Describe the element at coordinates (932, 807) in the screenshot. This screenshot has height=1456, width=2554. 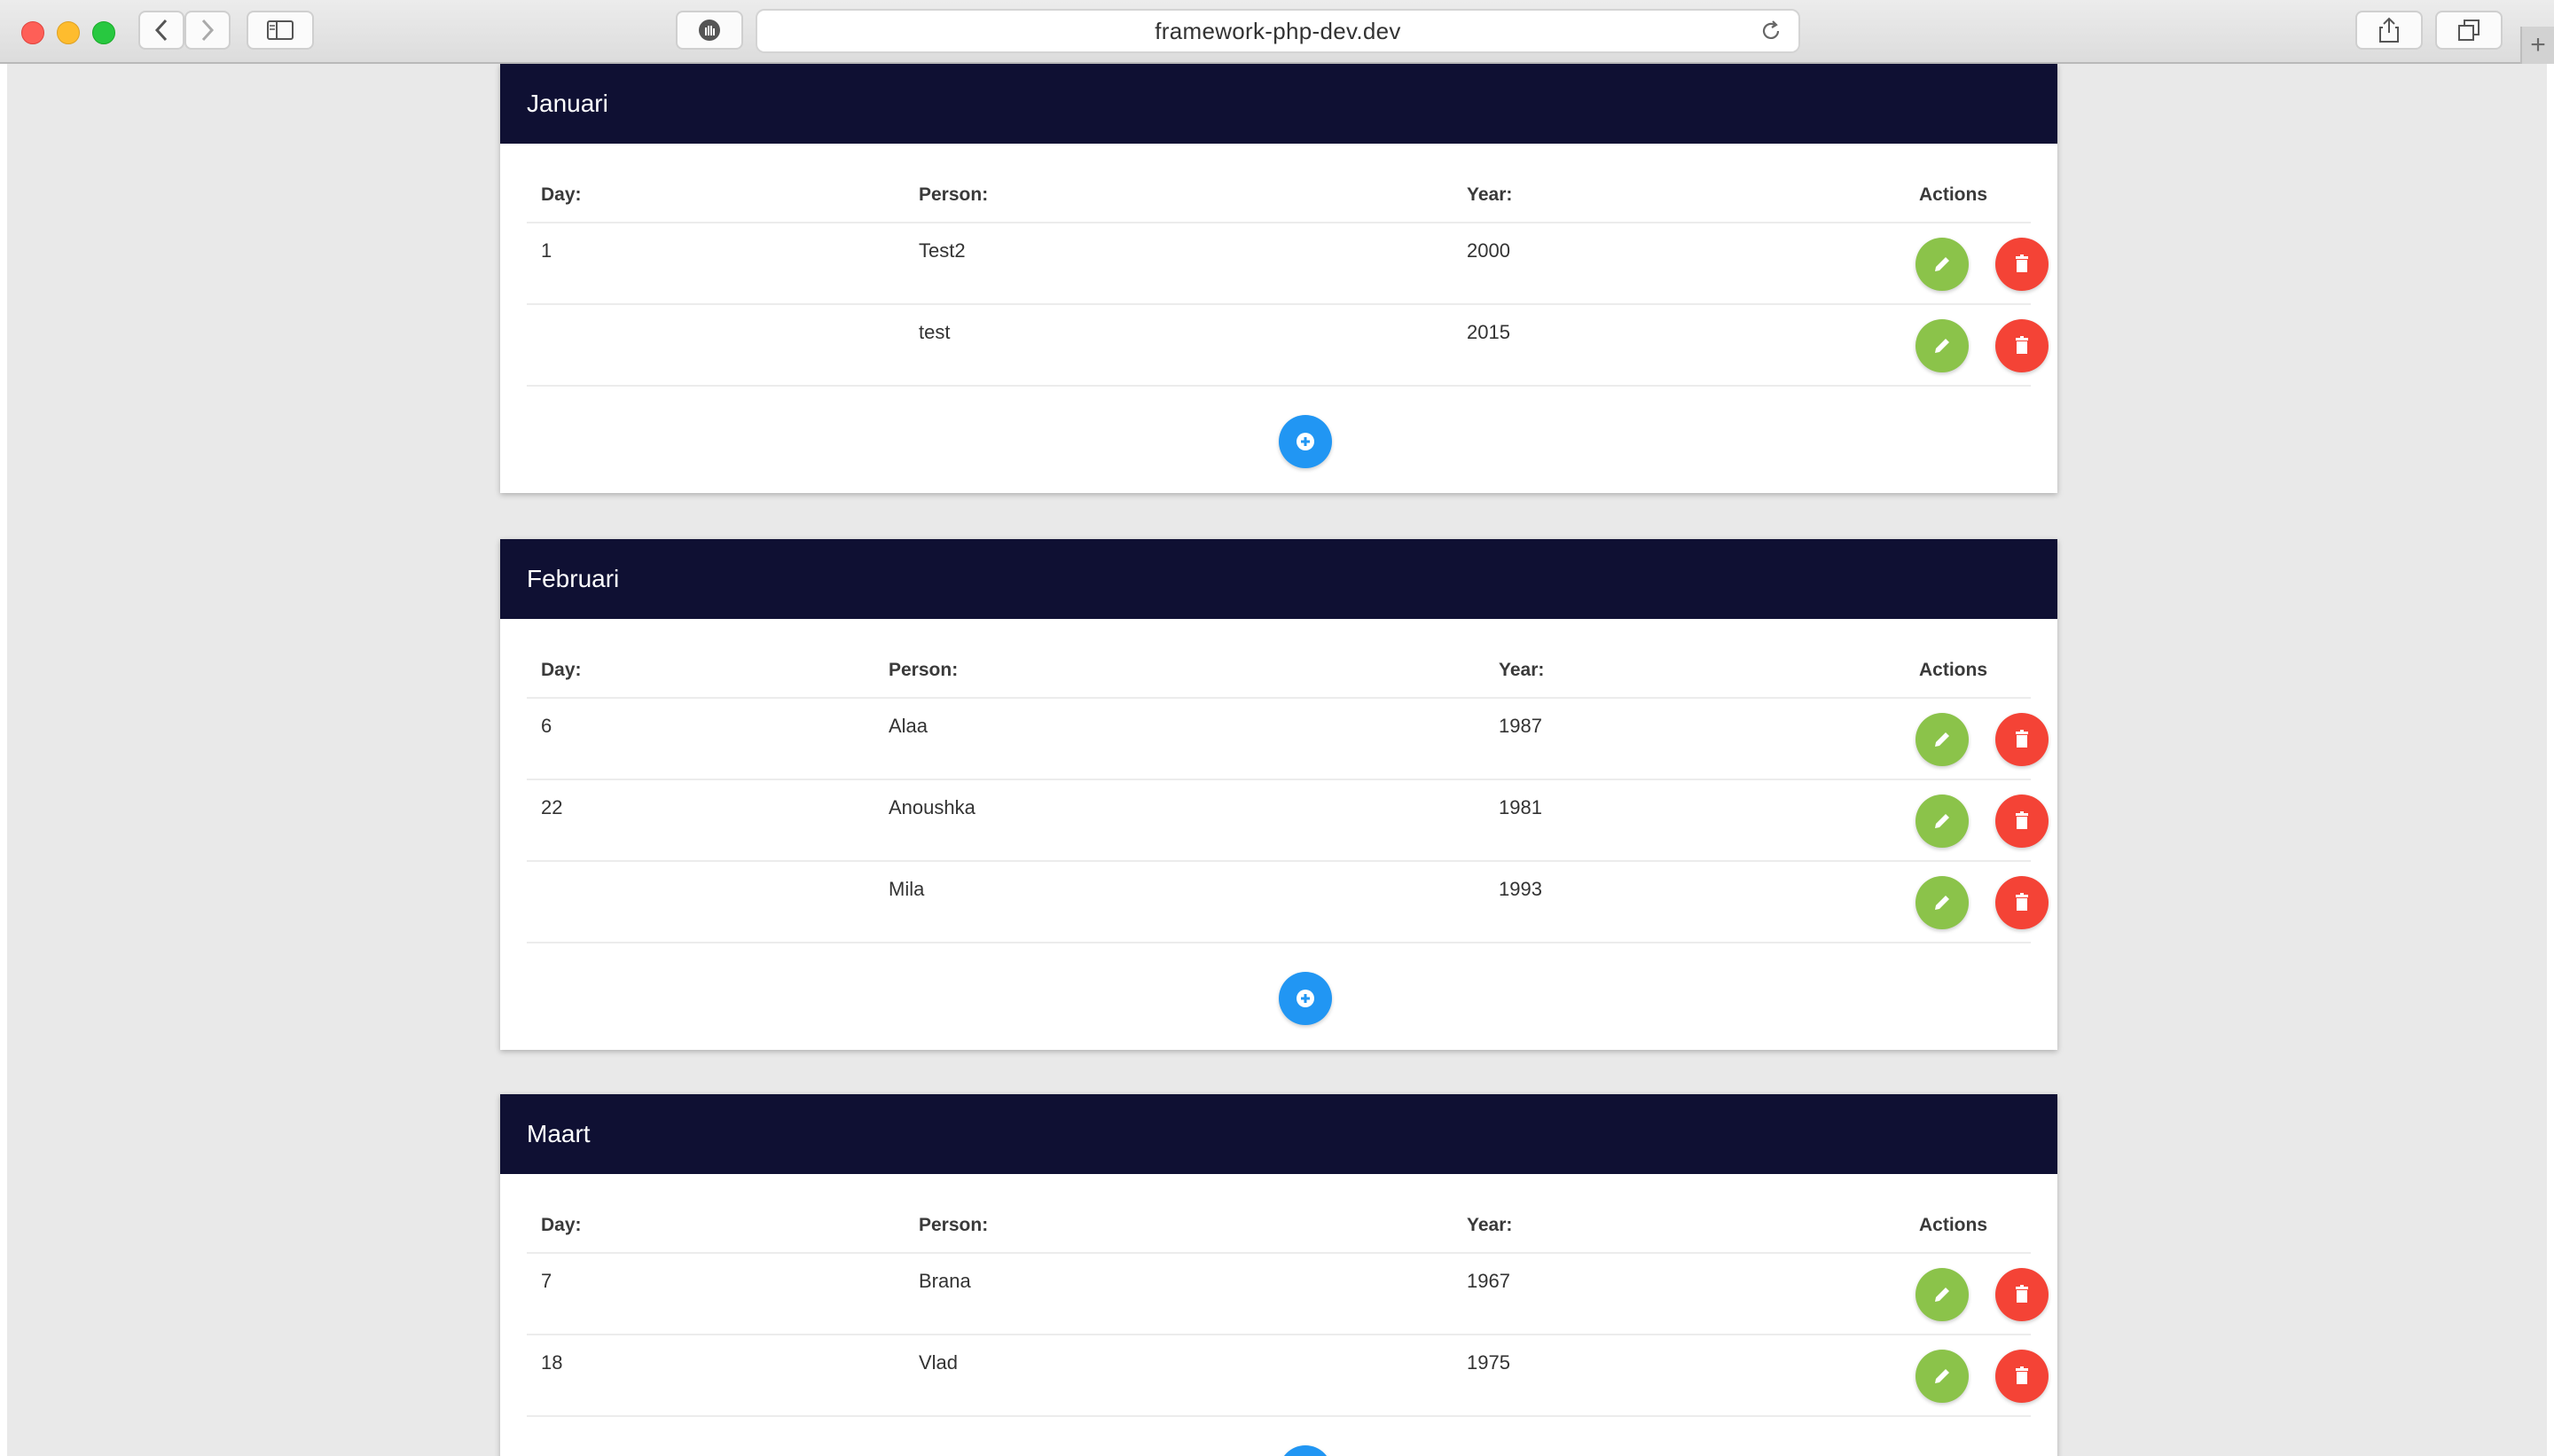
I see `cell-person: Anoushka` at that location.